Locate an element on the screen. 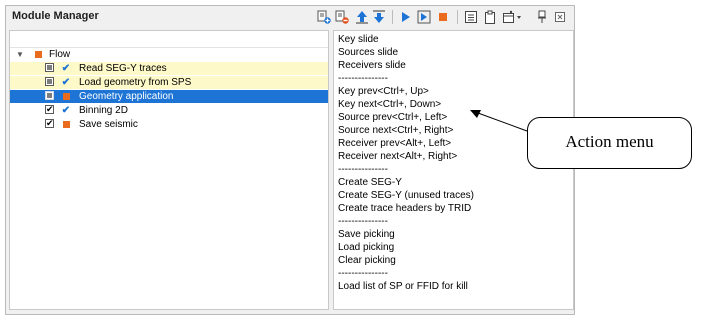 The width and height of the screenshot is (701, 324). callout-text: Action menu is located at coordinates (609, 141).